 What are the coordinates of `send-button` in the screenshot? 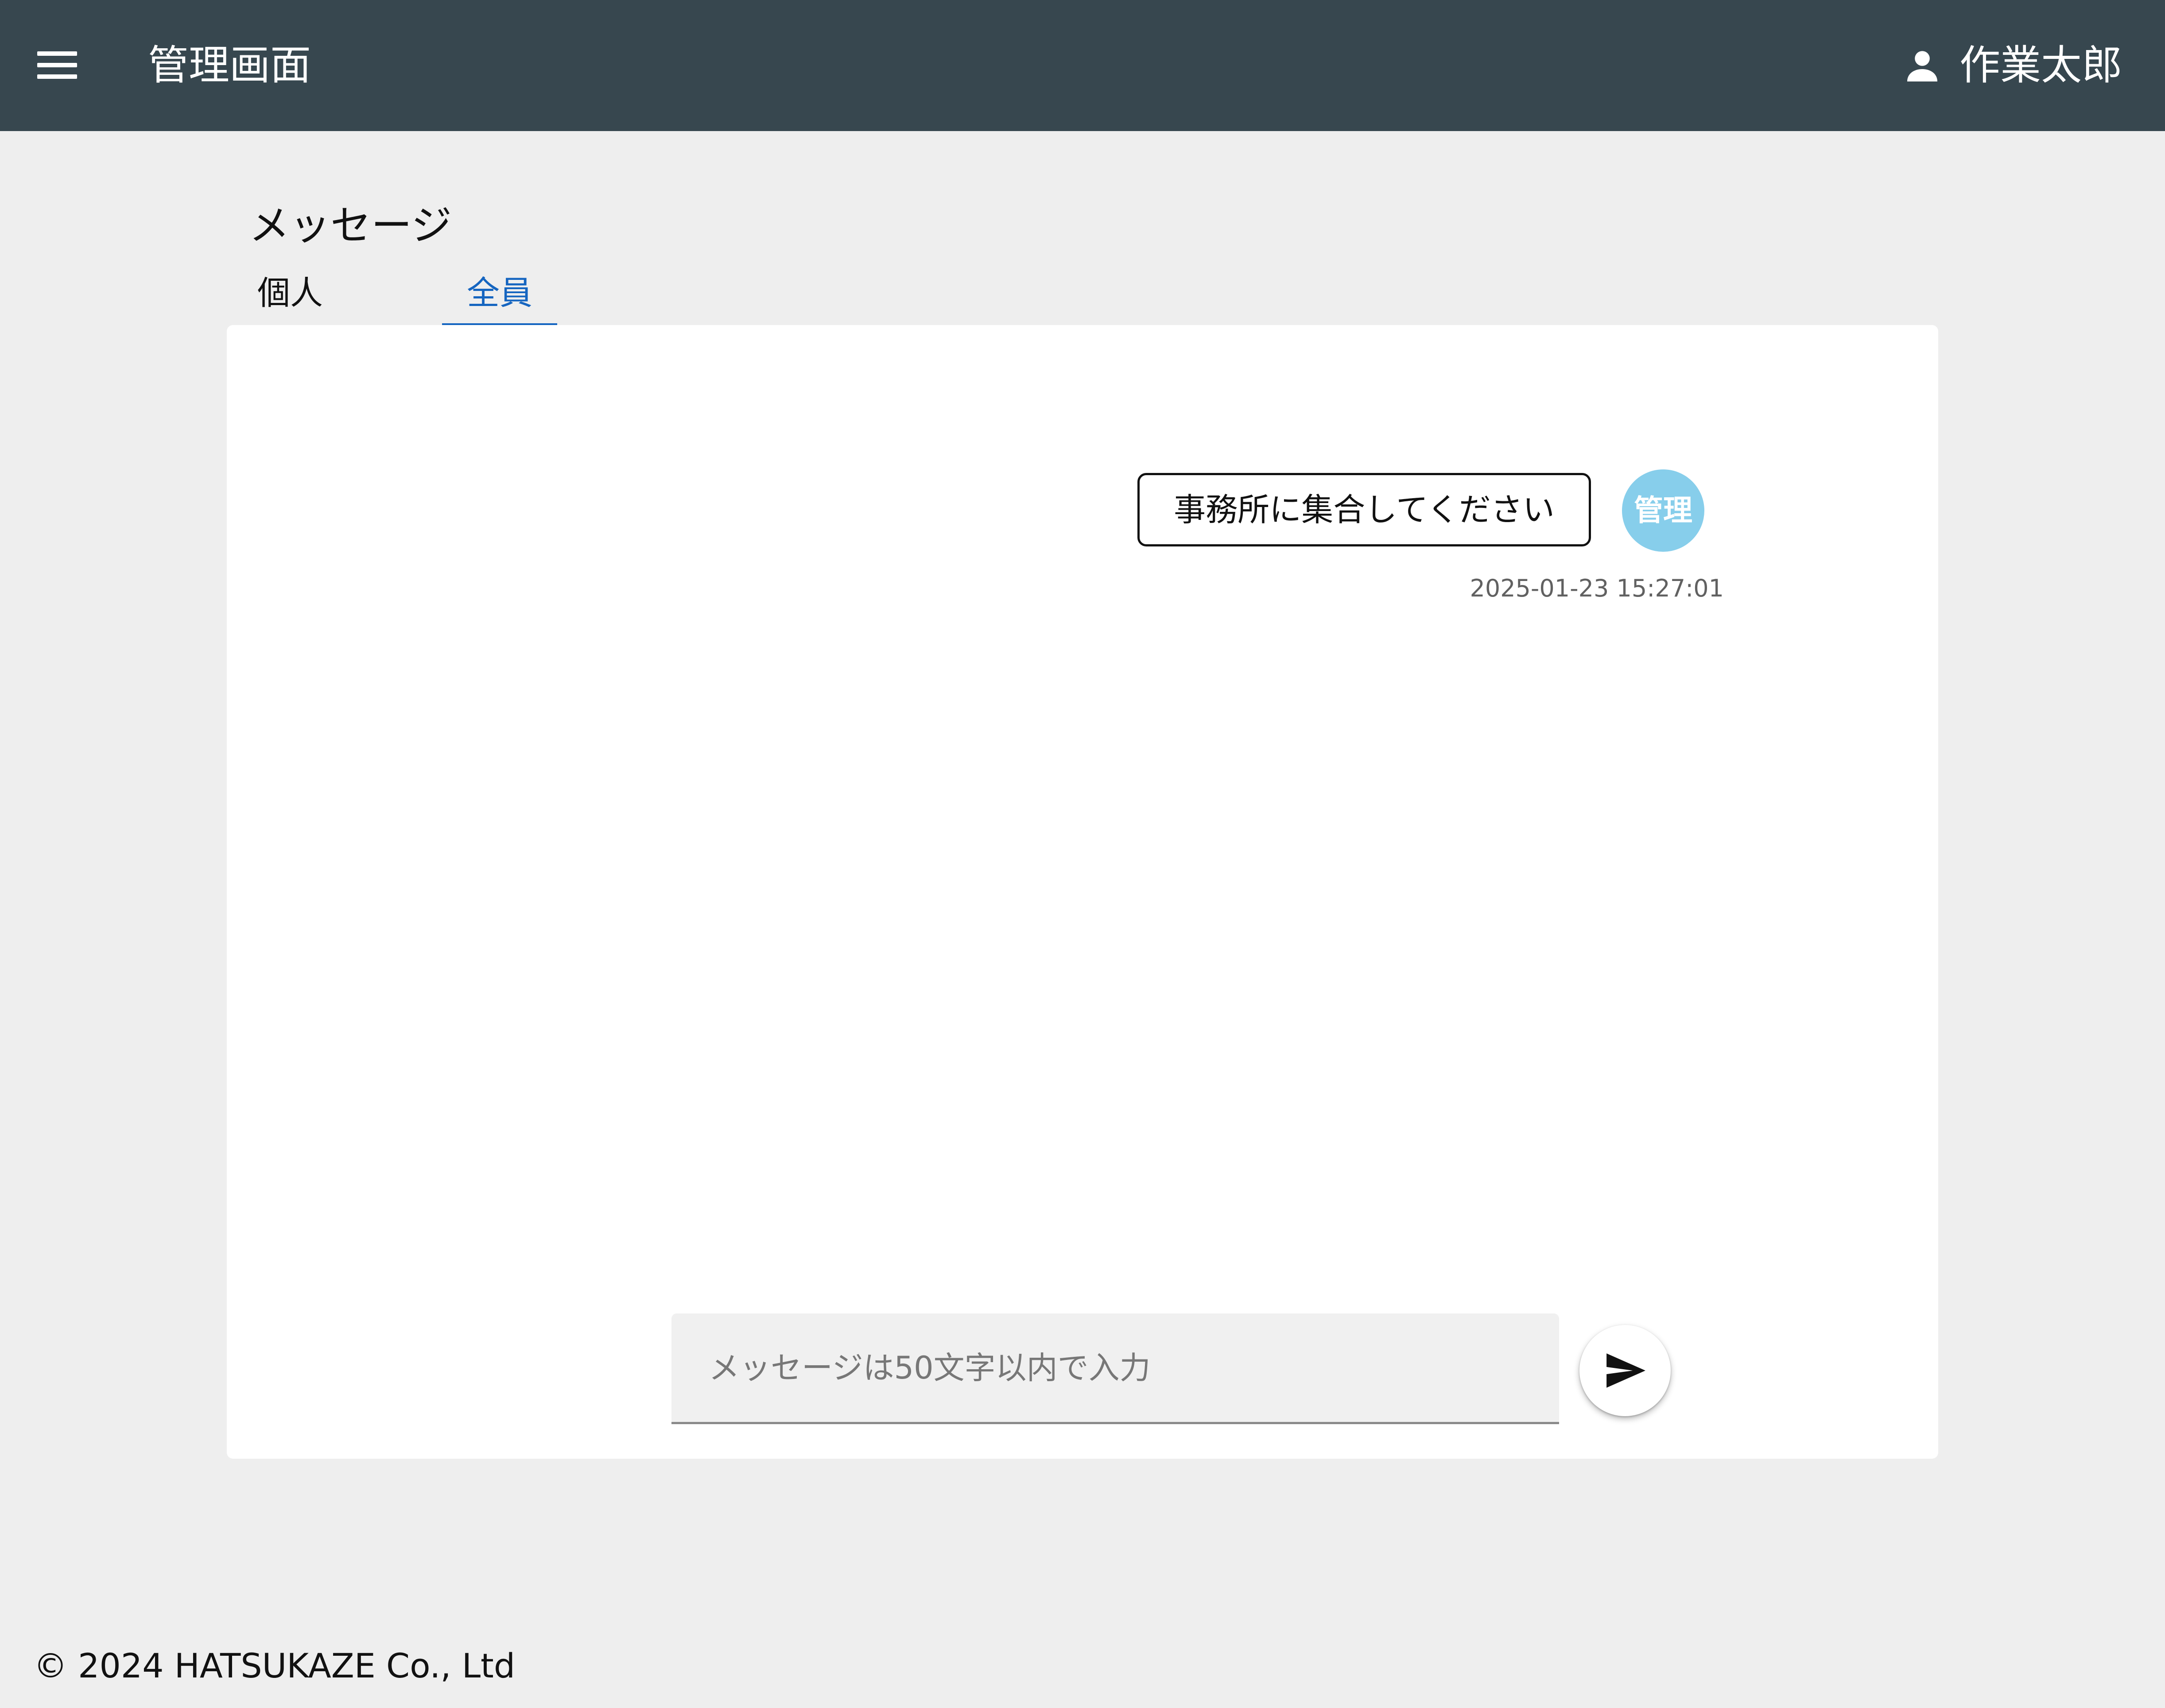 It's located at (1625, 1370).